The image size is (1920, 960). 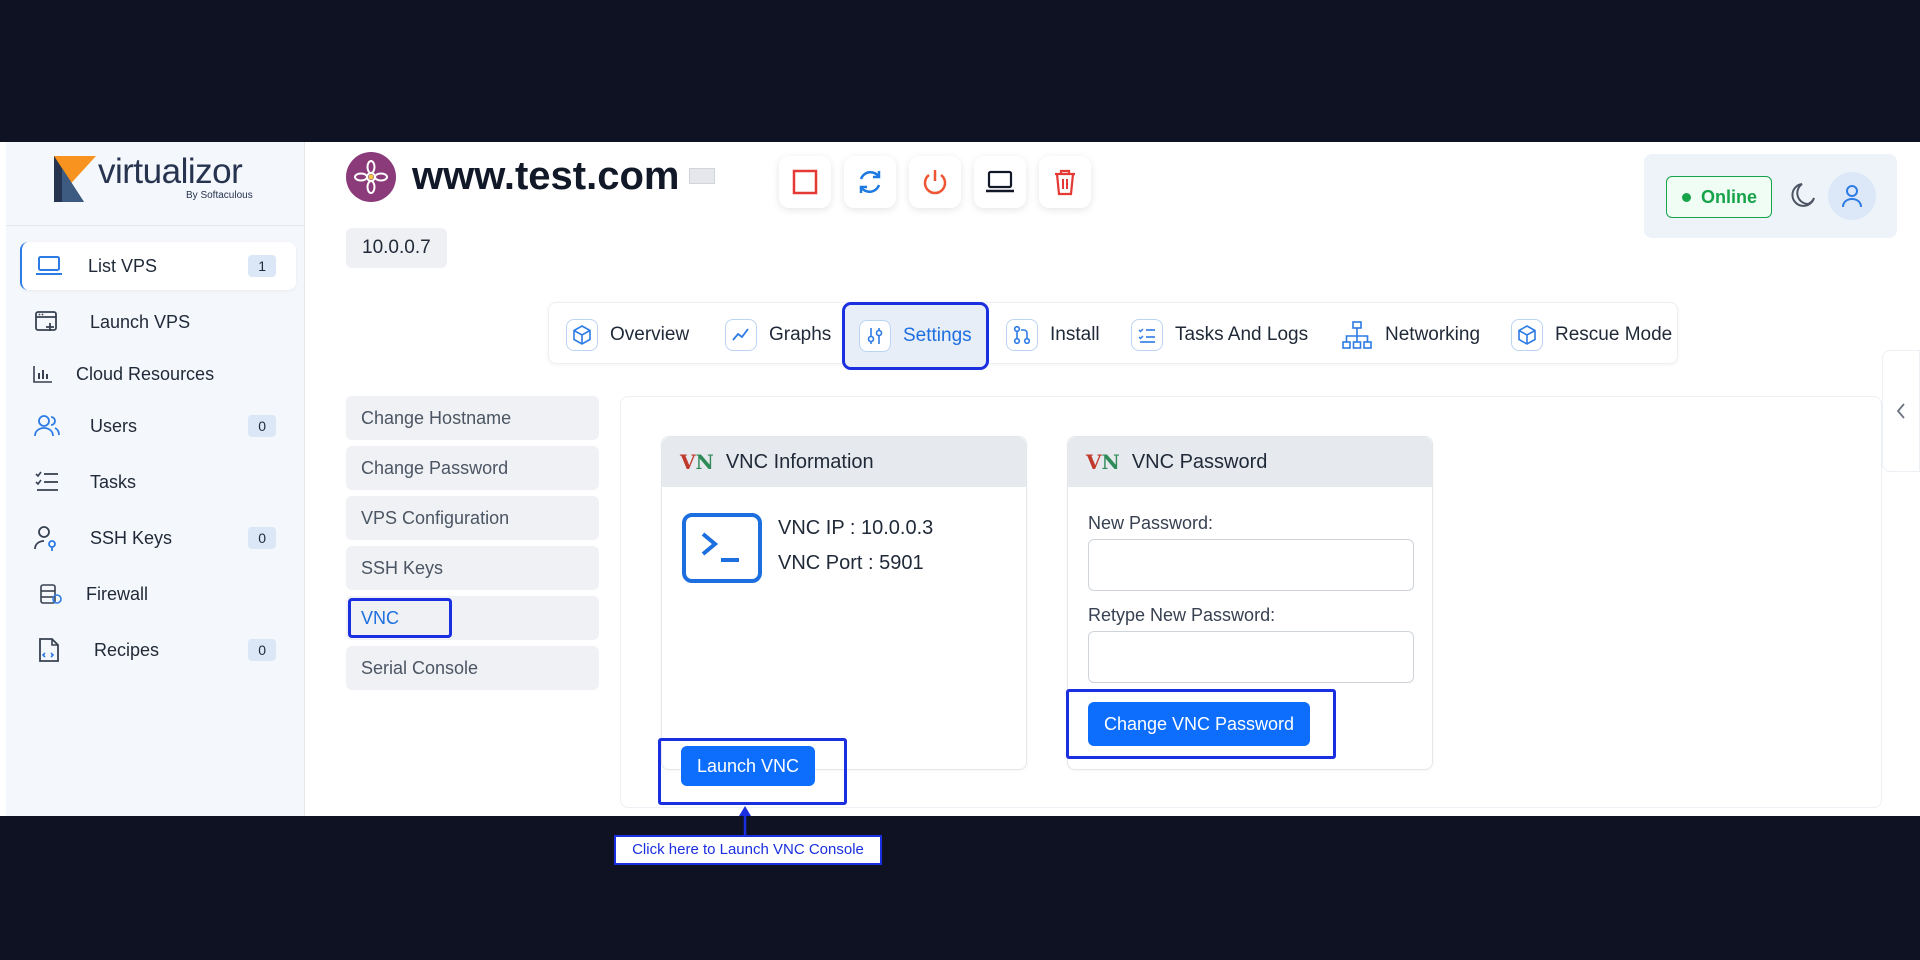 What do you see at coordinates (856, 528) in the screenshot?
I see `vnc-ip-text: VNC IP : 10.0.0.3` at bounding box center [856, 528].